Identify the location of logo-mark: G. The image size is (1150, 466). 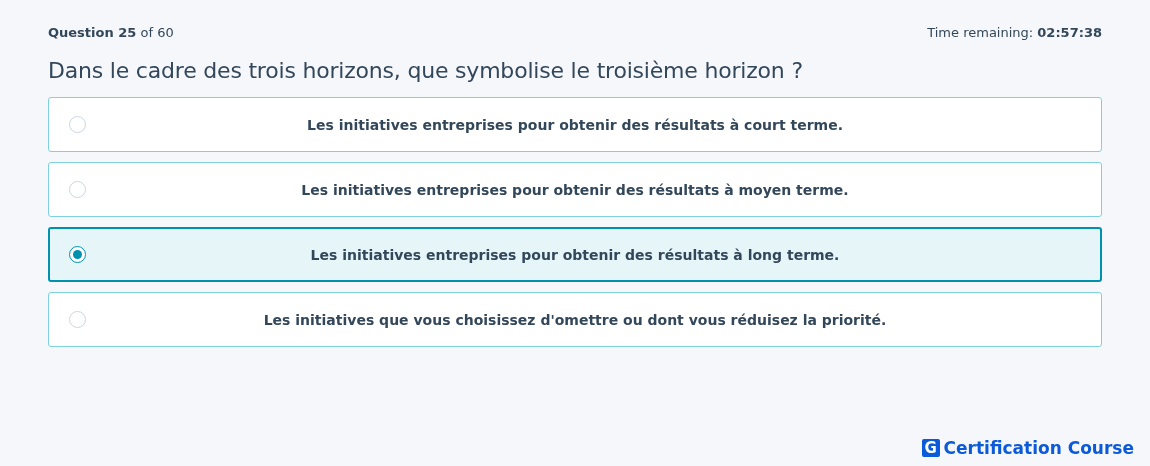
(930, 448).